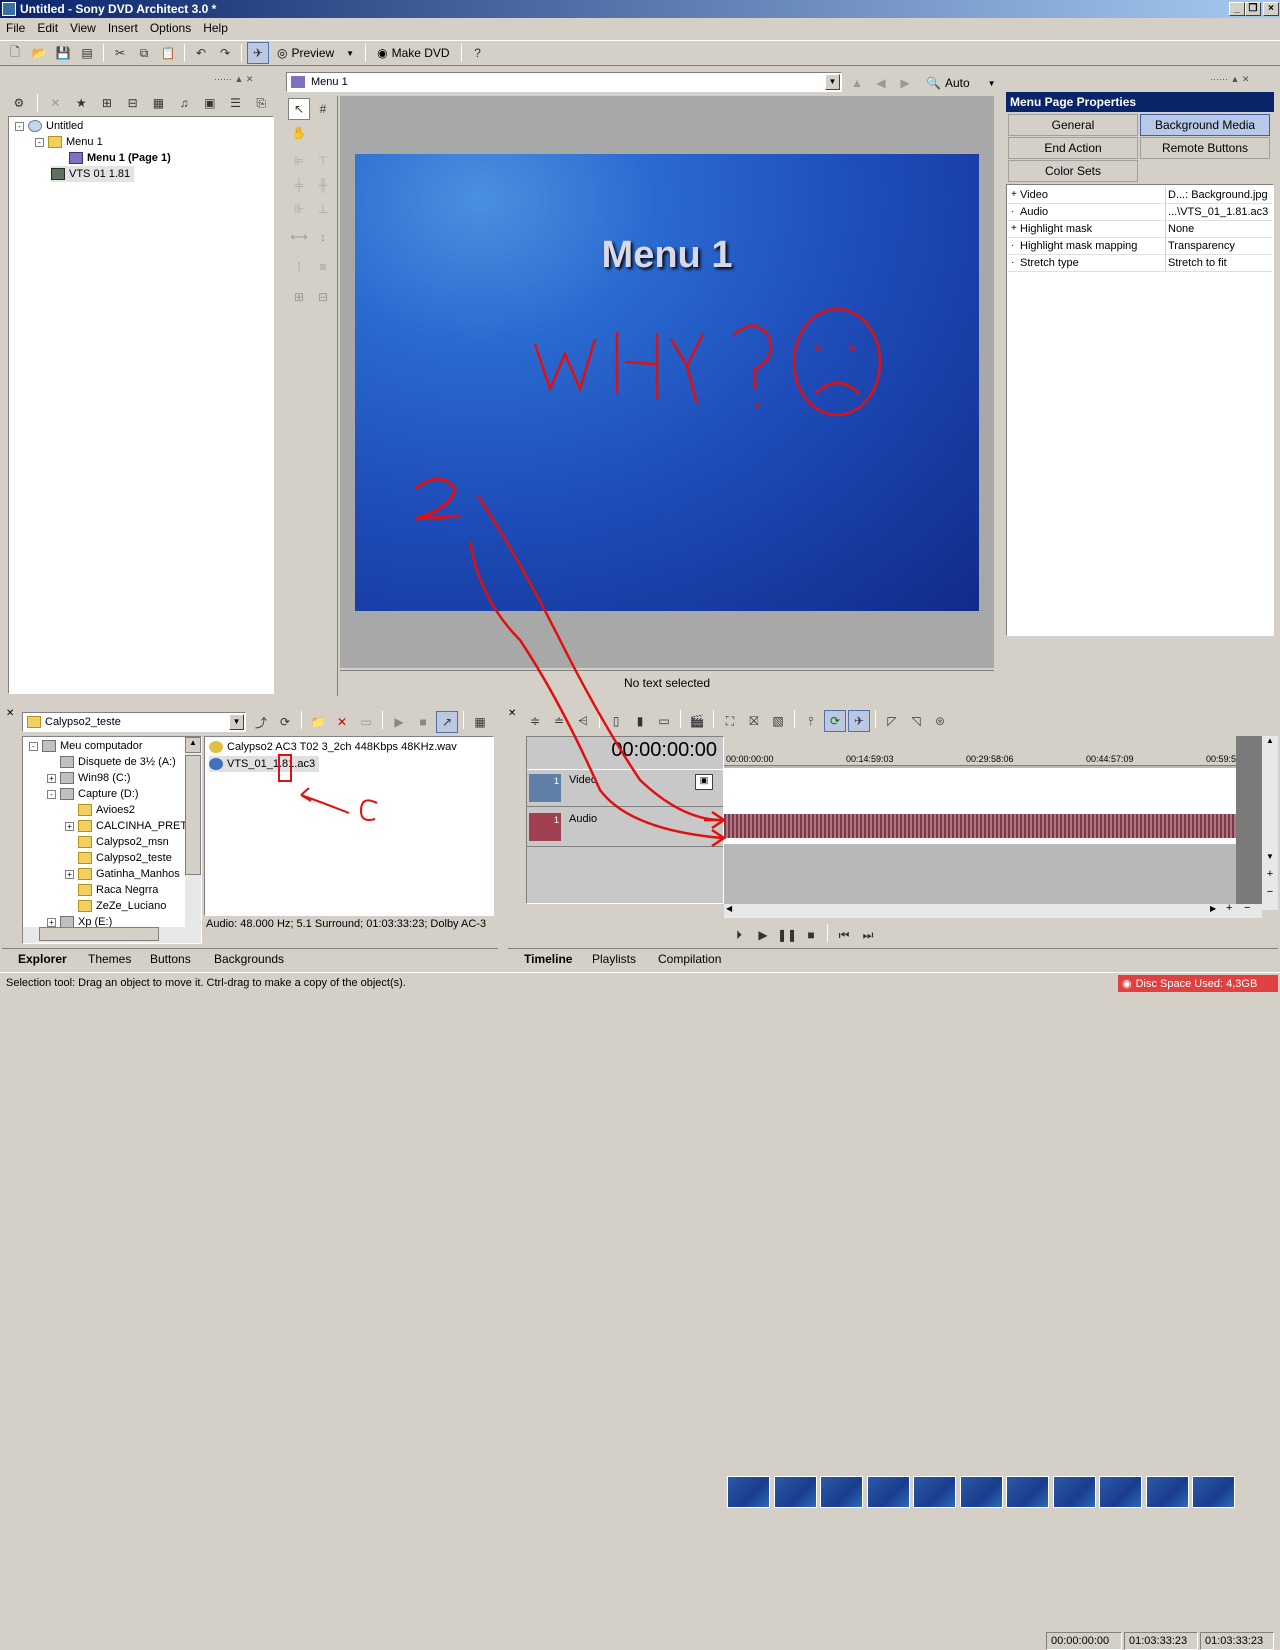  What do you see at coordinates (667, 382) in the screenshot?
I see `menu-background: Menu 1 WHY? 2` at bounding box center [667, 382].